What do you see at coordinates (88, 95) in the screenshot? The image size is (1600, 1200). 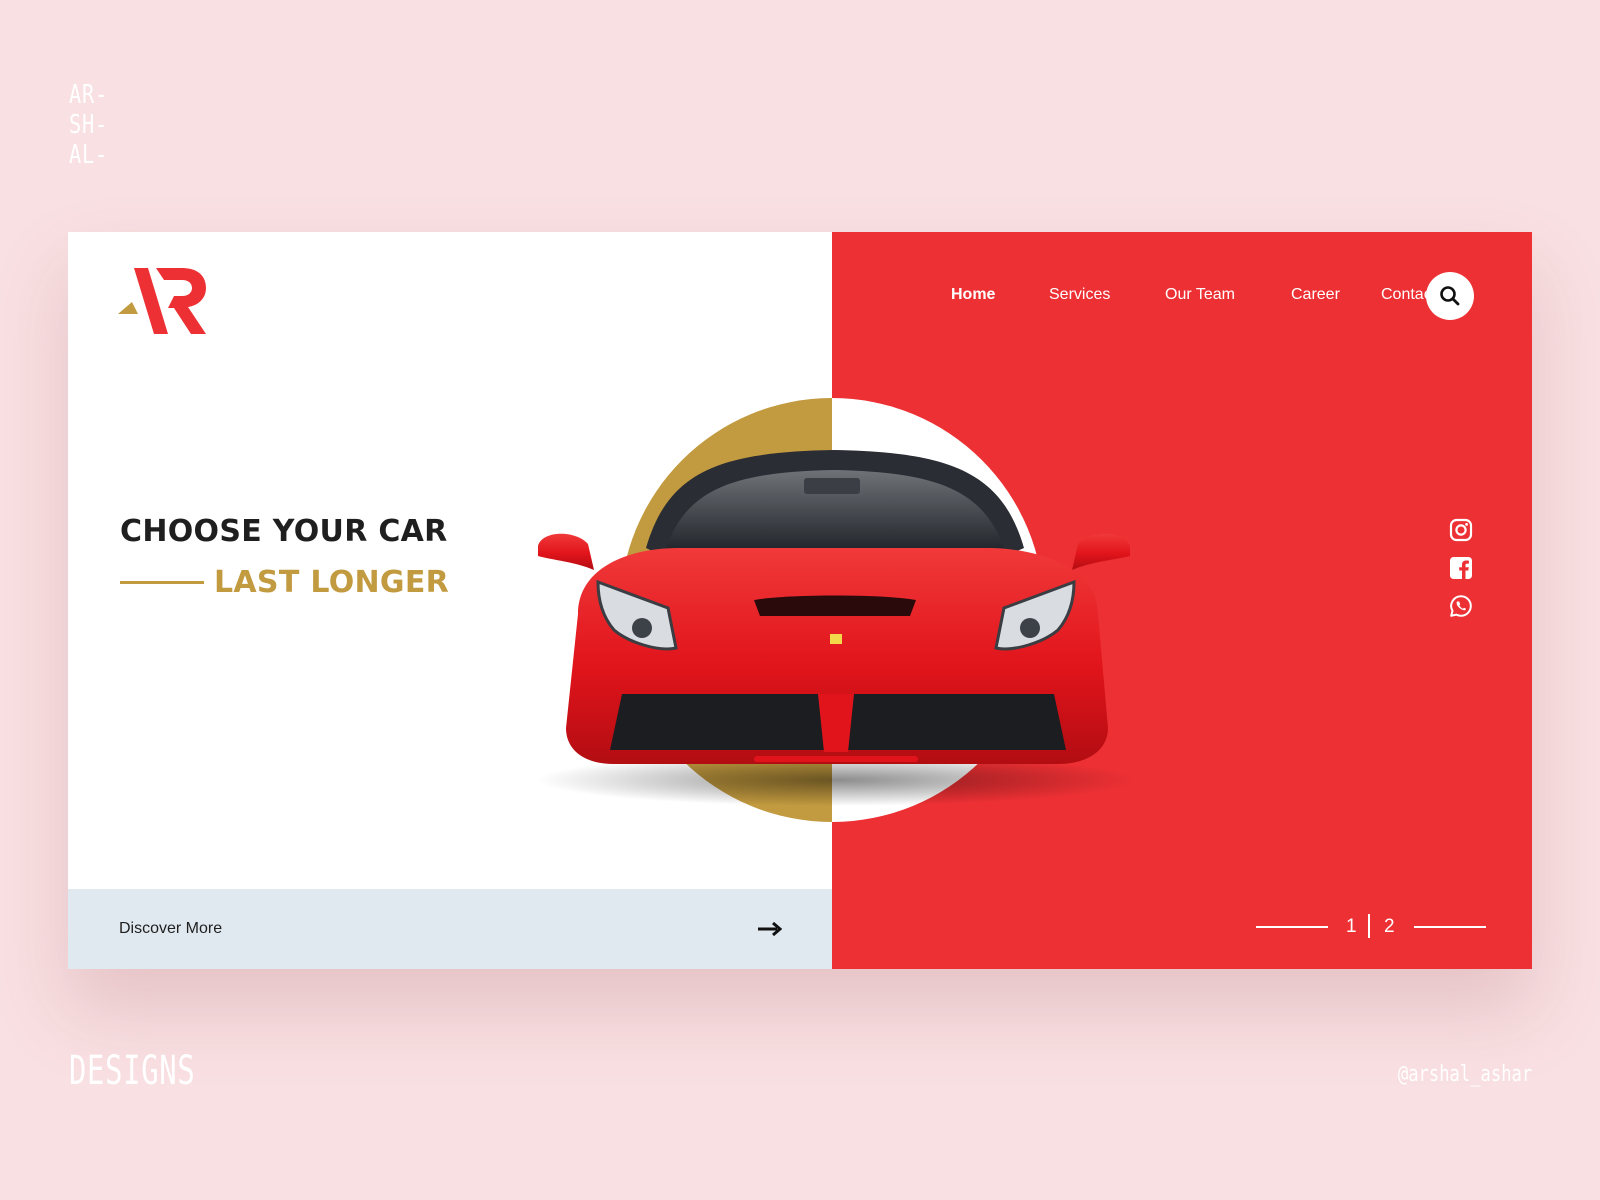 I see `brand-stack-line: AR-` at bounding box center [88, 95].